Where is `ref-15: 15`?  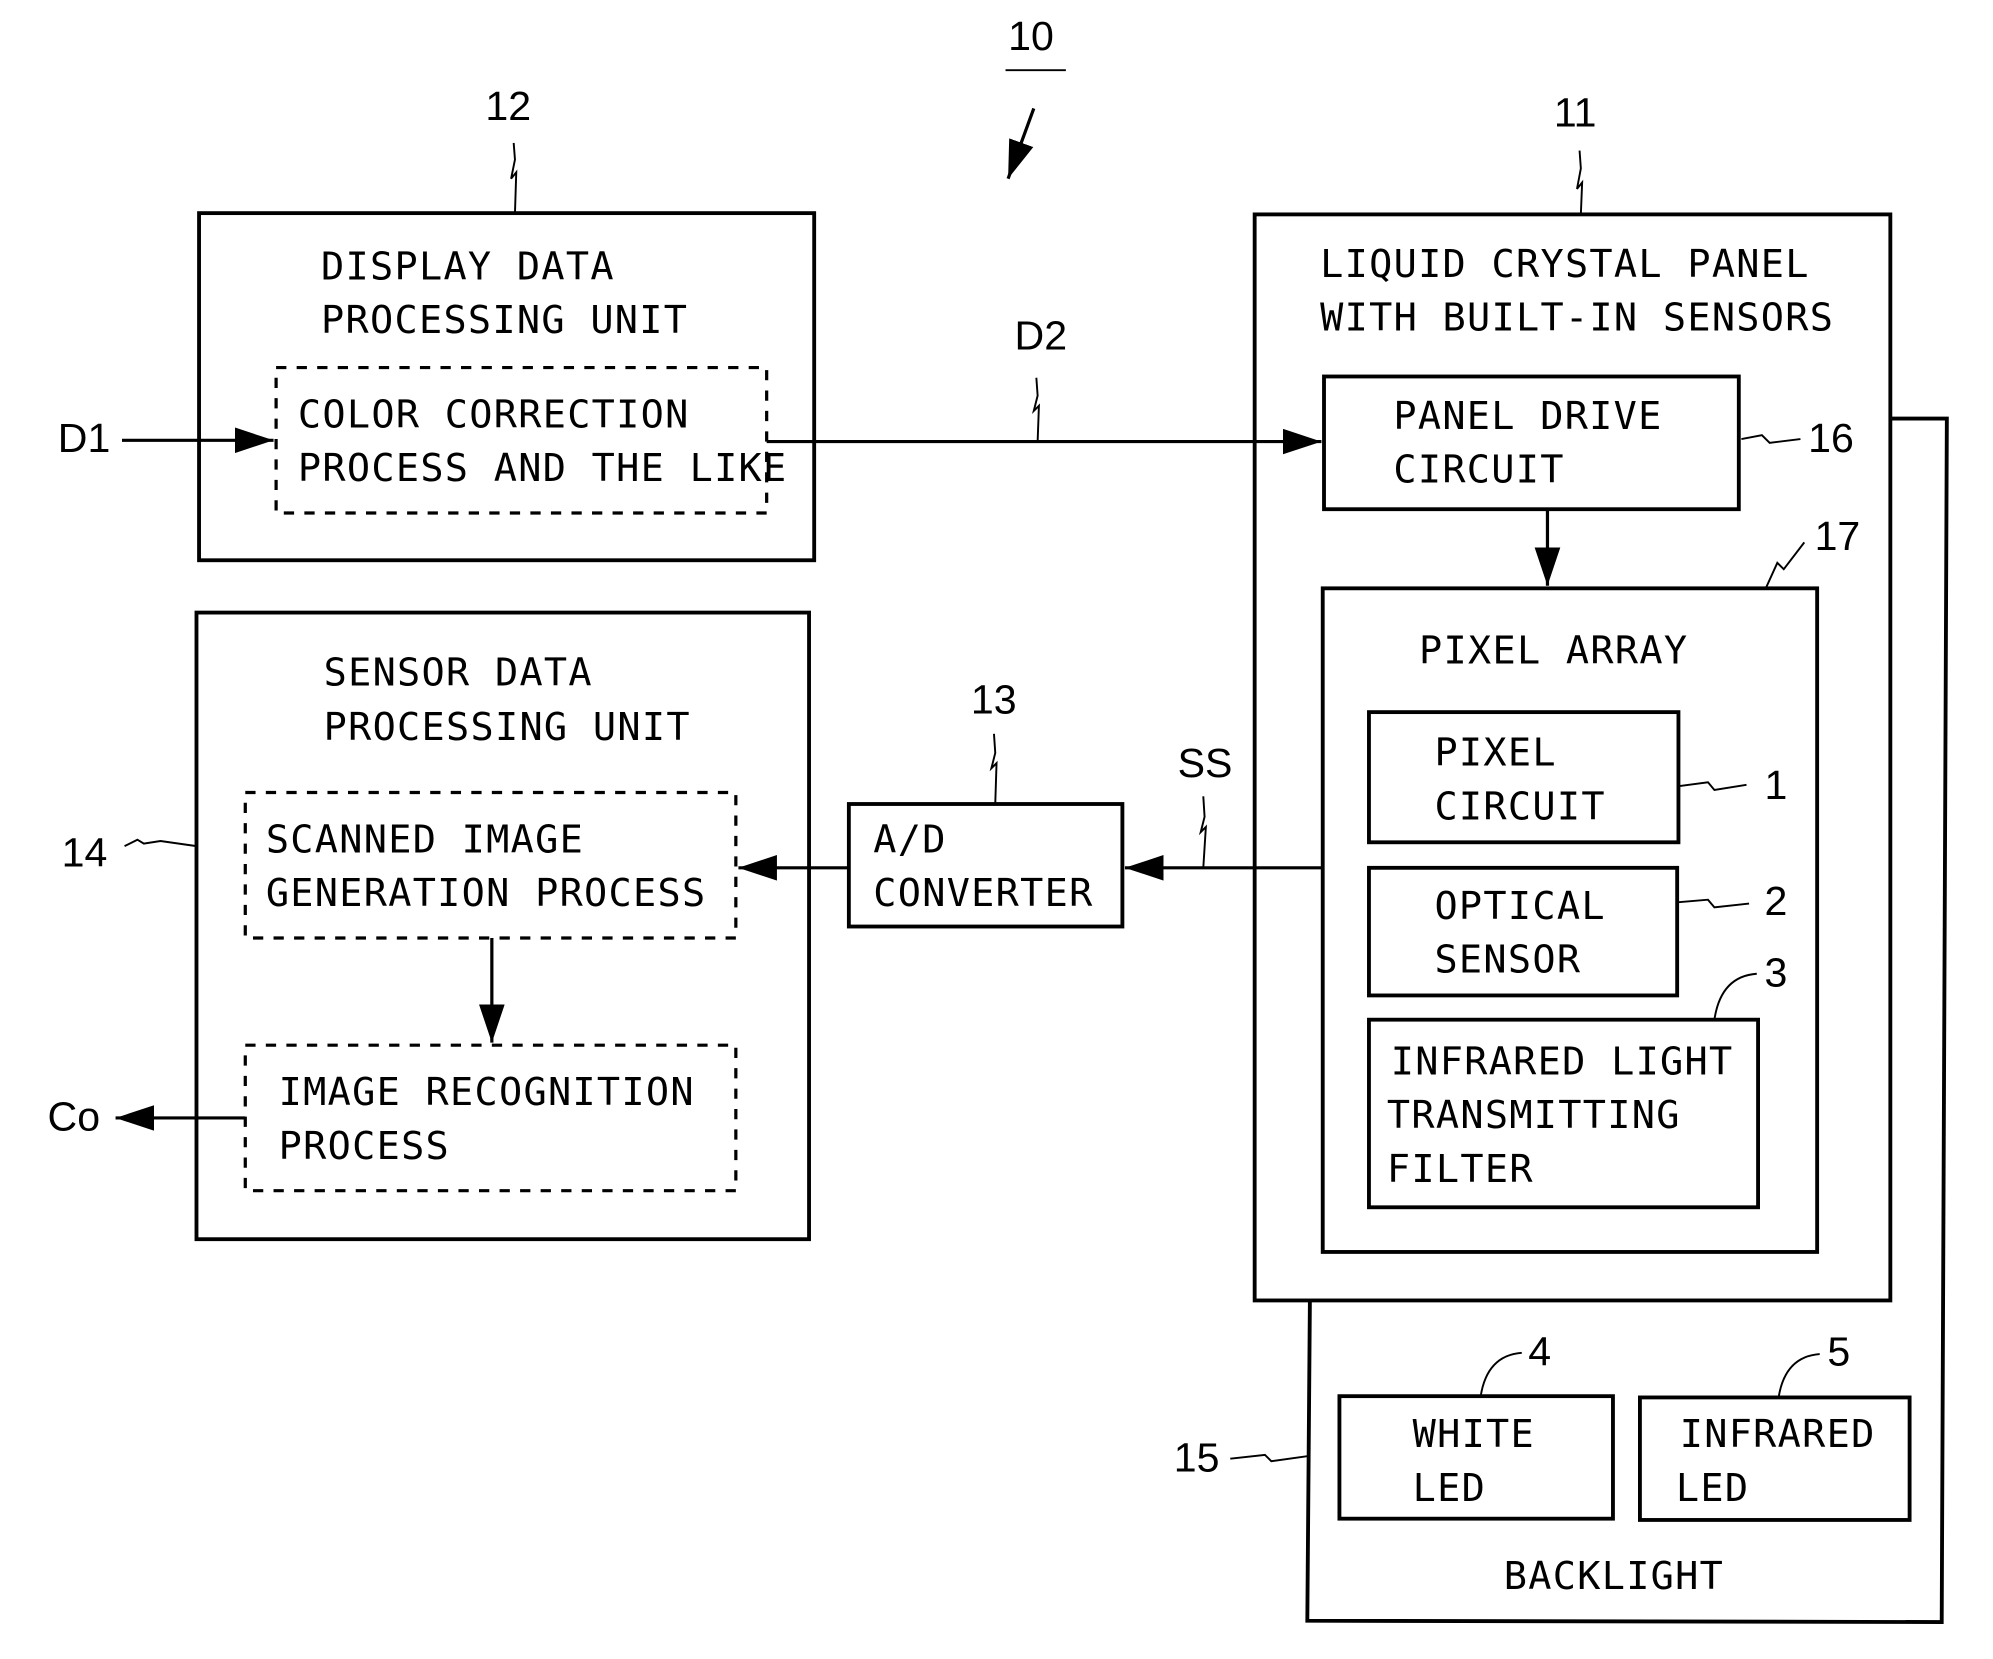 ref-15: 15 is located at coordinates (1196, 1457).